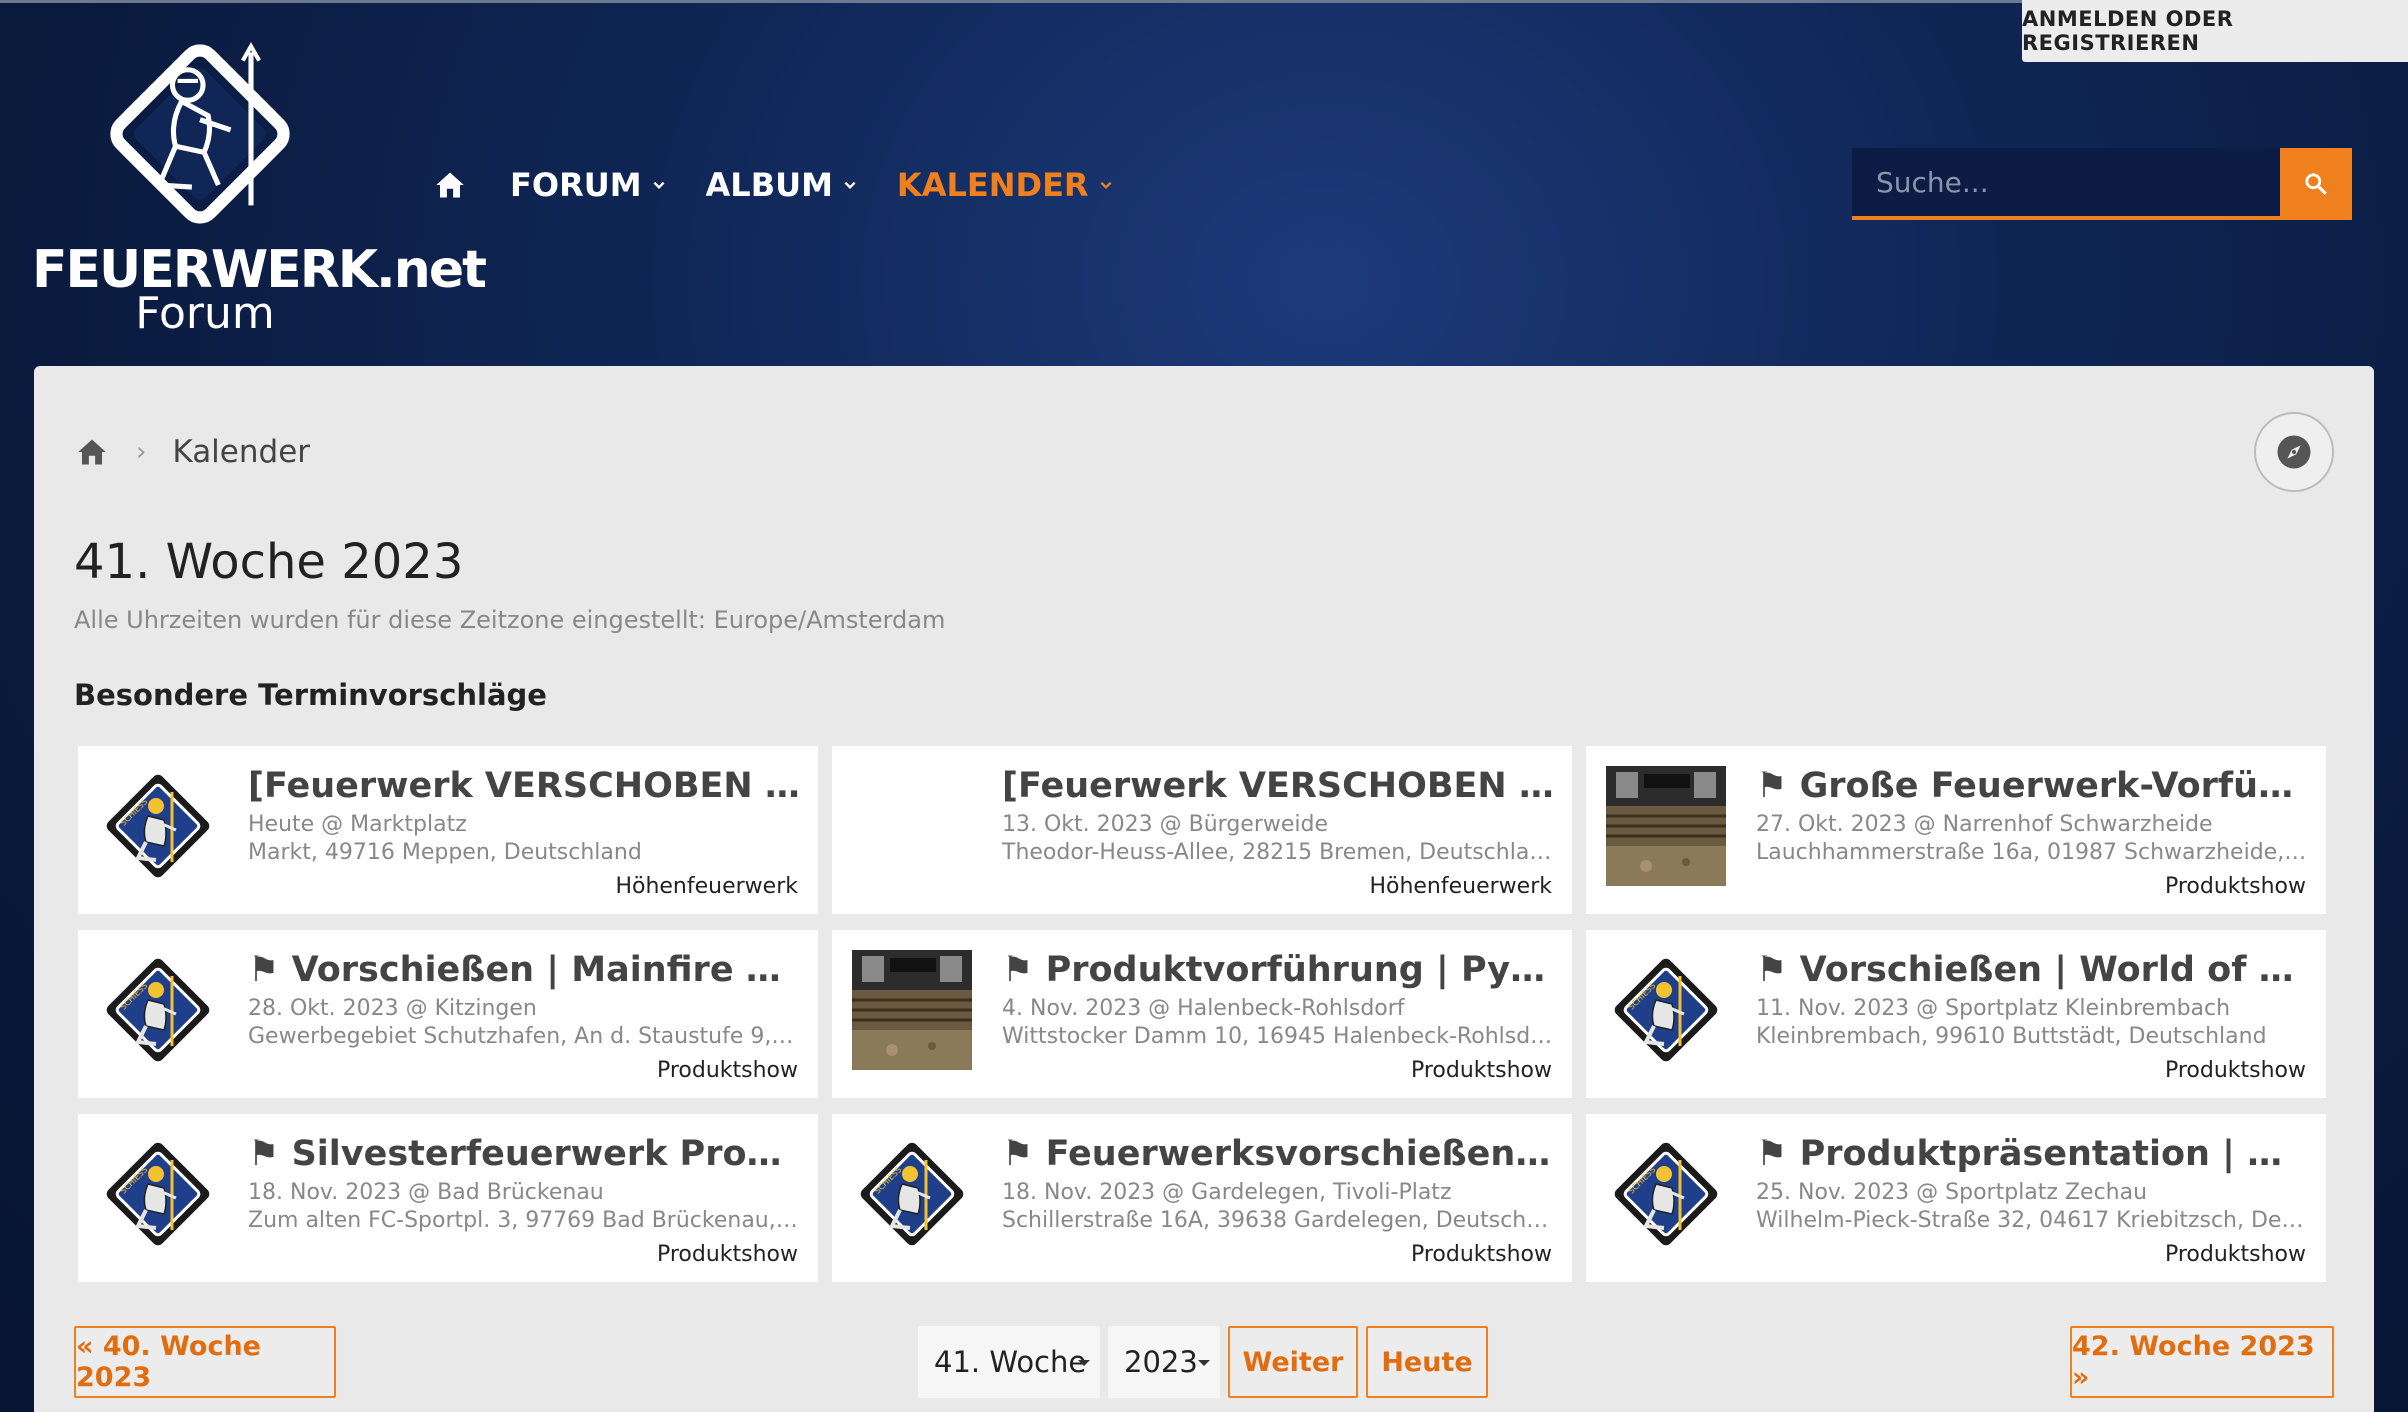 This screenshot has width=2408, height=1412. I want to click on event-date-location: 18. Nov. 2023 @ Bad Brückenau, so click(426, 1192).